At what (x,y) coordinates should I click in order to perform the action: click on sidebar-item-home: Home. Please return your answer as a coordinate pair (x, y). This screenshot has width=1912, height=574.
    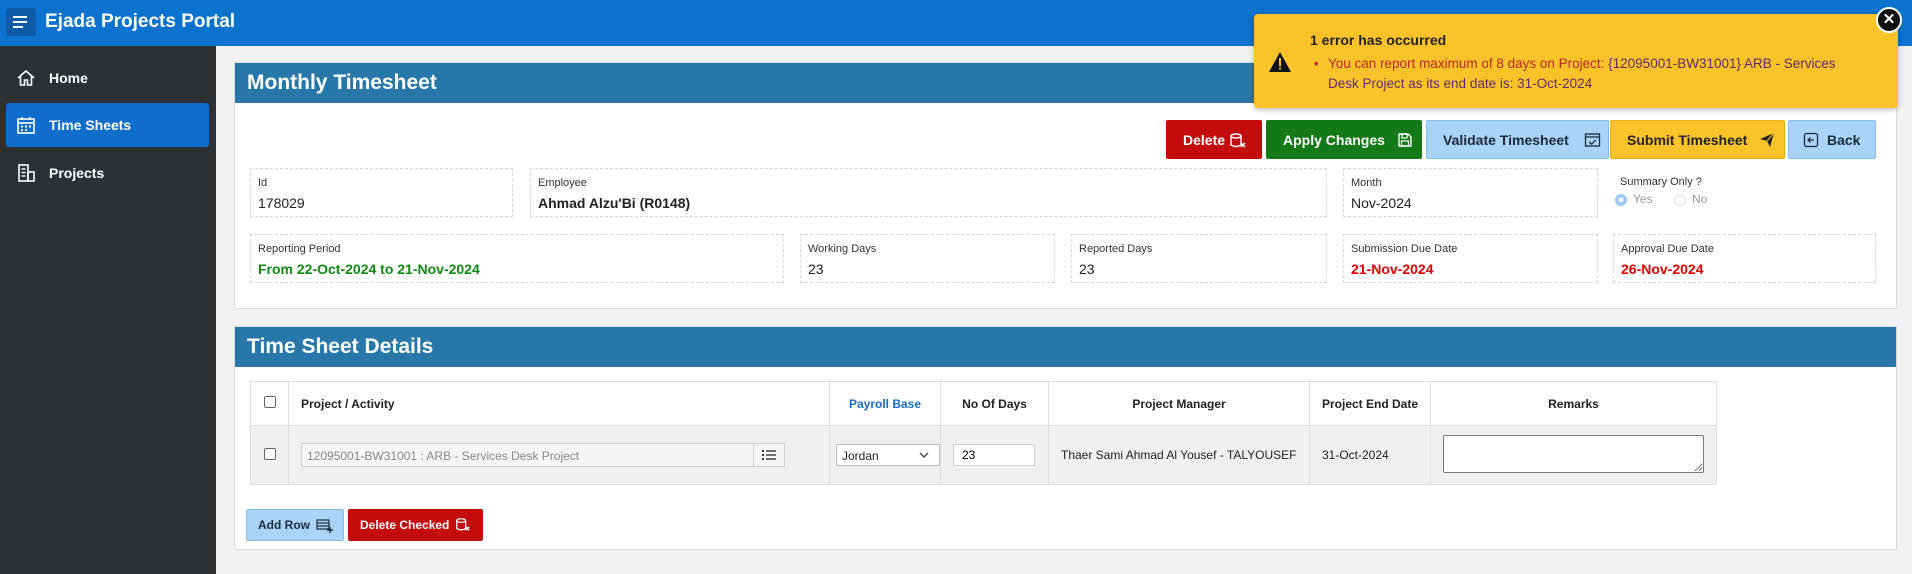
    Looking at the image, I should click on (107, 78).